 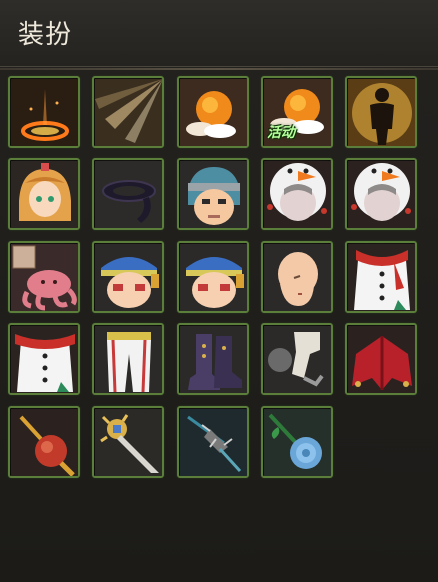 I want to click on blue-rose-icon, so click(x=297, y=442).